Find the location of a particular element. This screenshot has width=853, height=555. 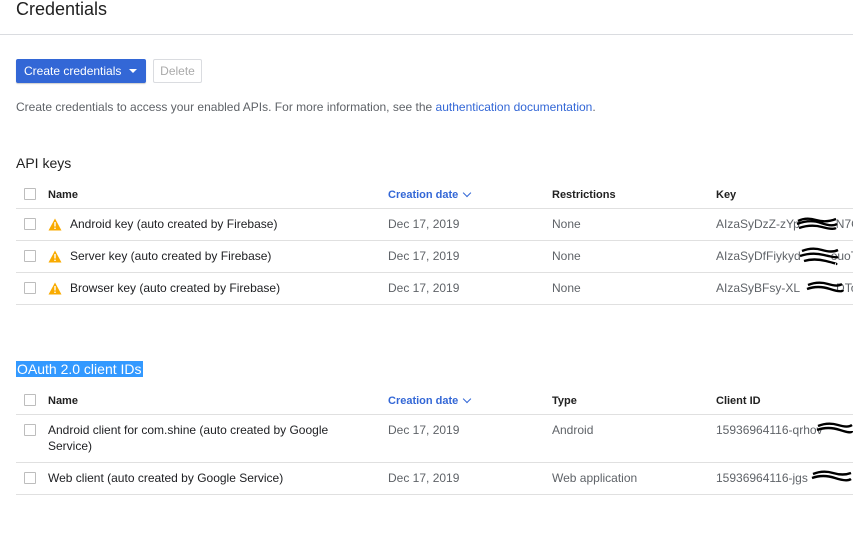

client-id-value: 15936964116-jgs is located at coordinates (762, 478).